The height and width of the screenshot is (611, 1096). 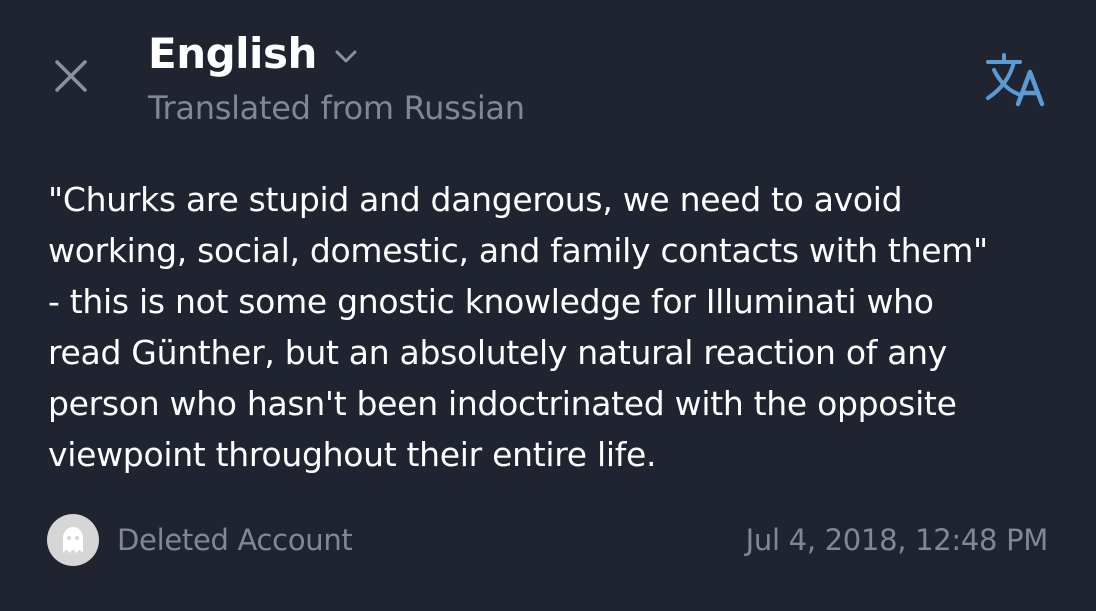 What do you see at coordinates (352, 454) in the screenshot?
I see `message-line: viewpoint throughout their entire life.` at bounding box center [352, 454].